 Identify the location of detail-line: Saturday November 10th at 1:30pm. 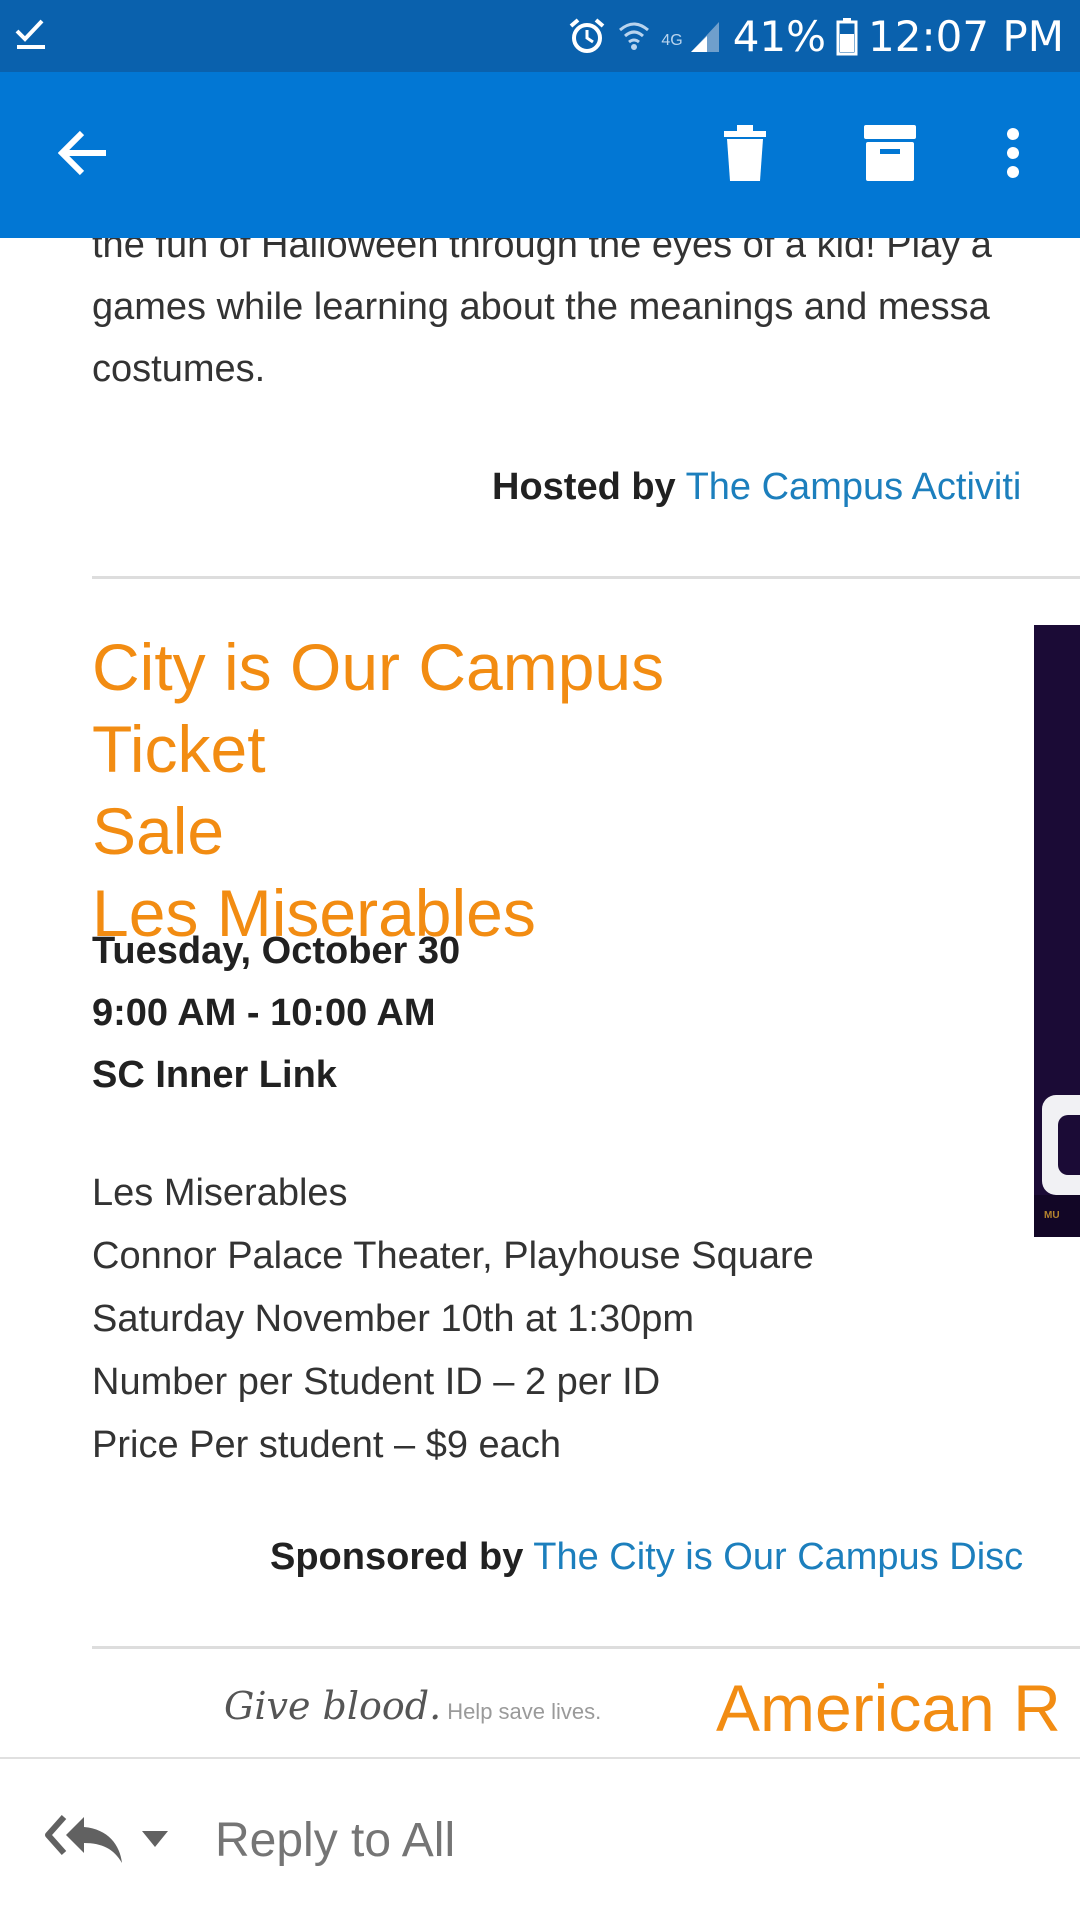
(393, 1319).